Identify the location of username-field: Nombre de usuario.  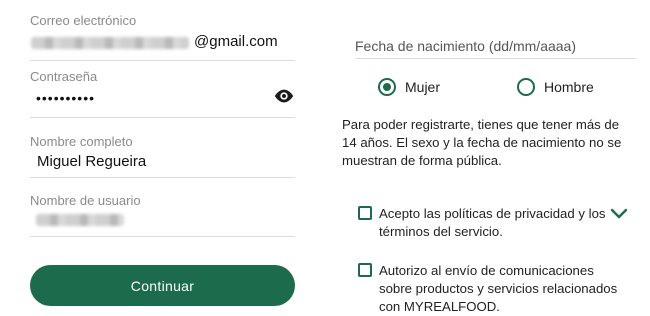
(162, 214).